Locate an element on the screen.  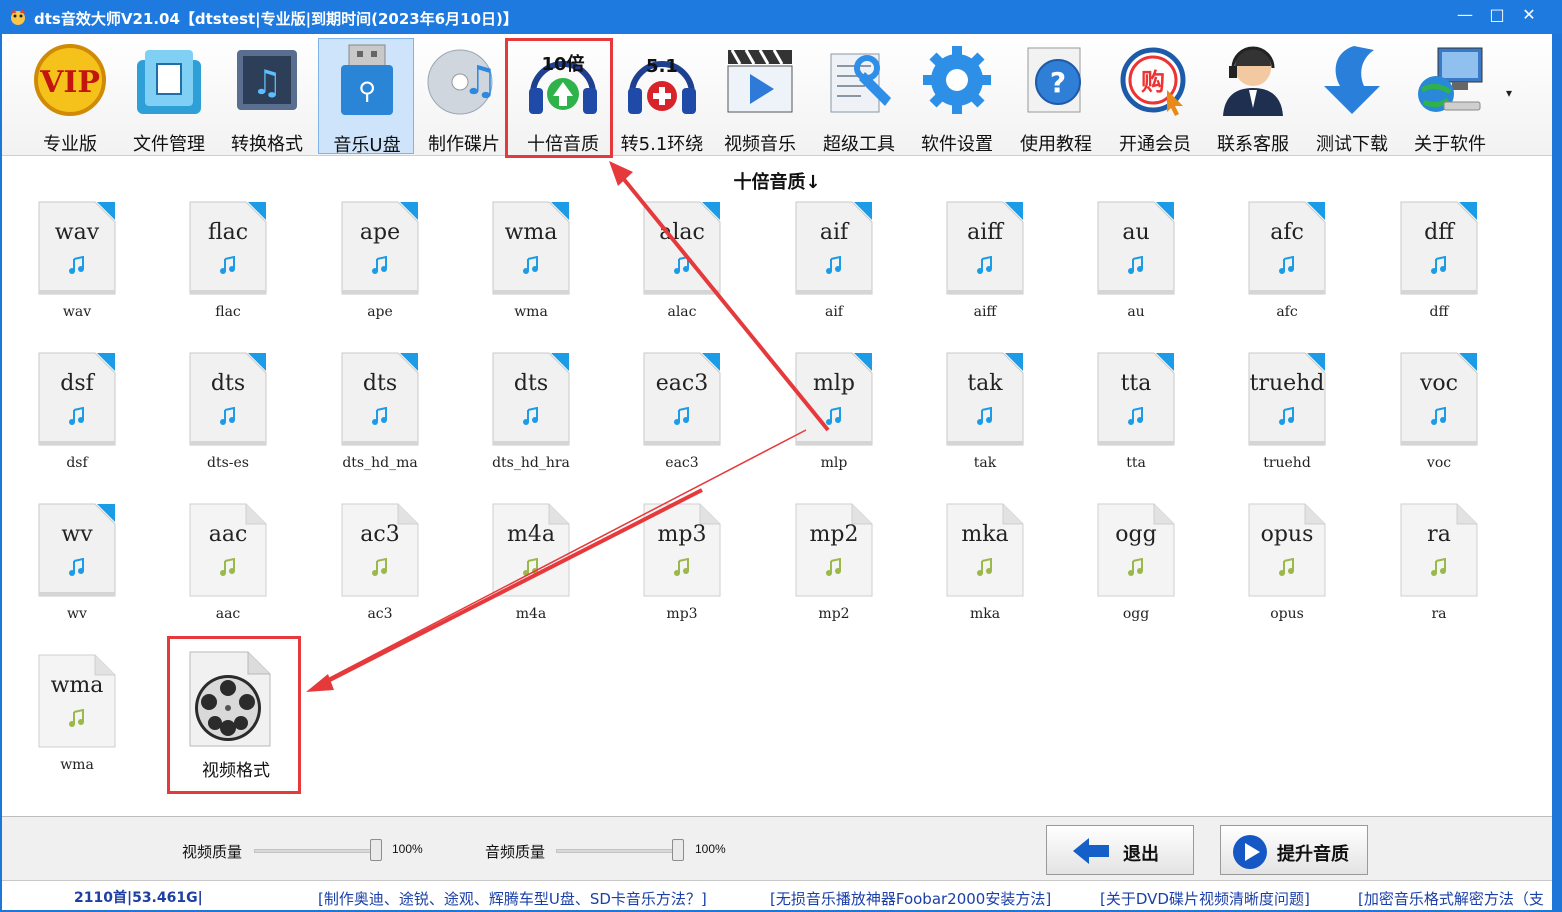
format-item-dts_hd_ma: dts dts_hd_ma is located at coordinates (370, 421).